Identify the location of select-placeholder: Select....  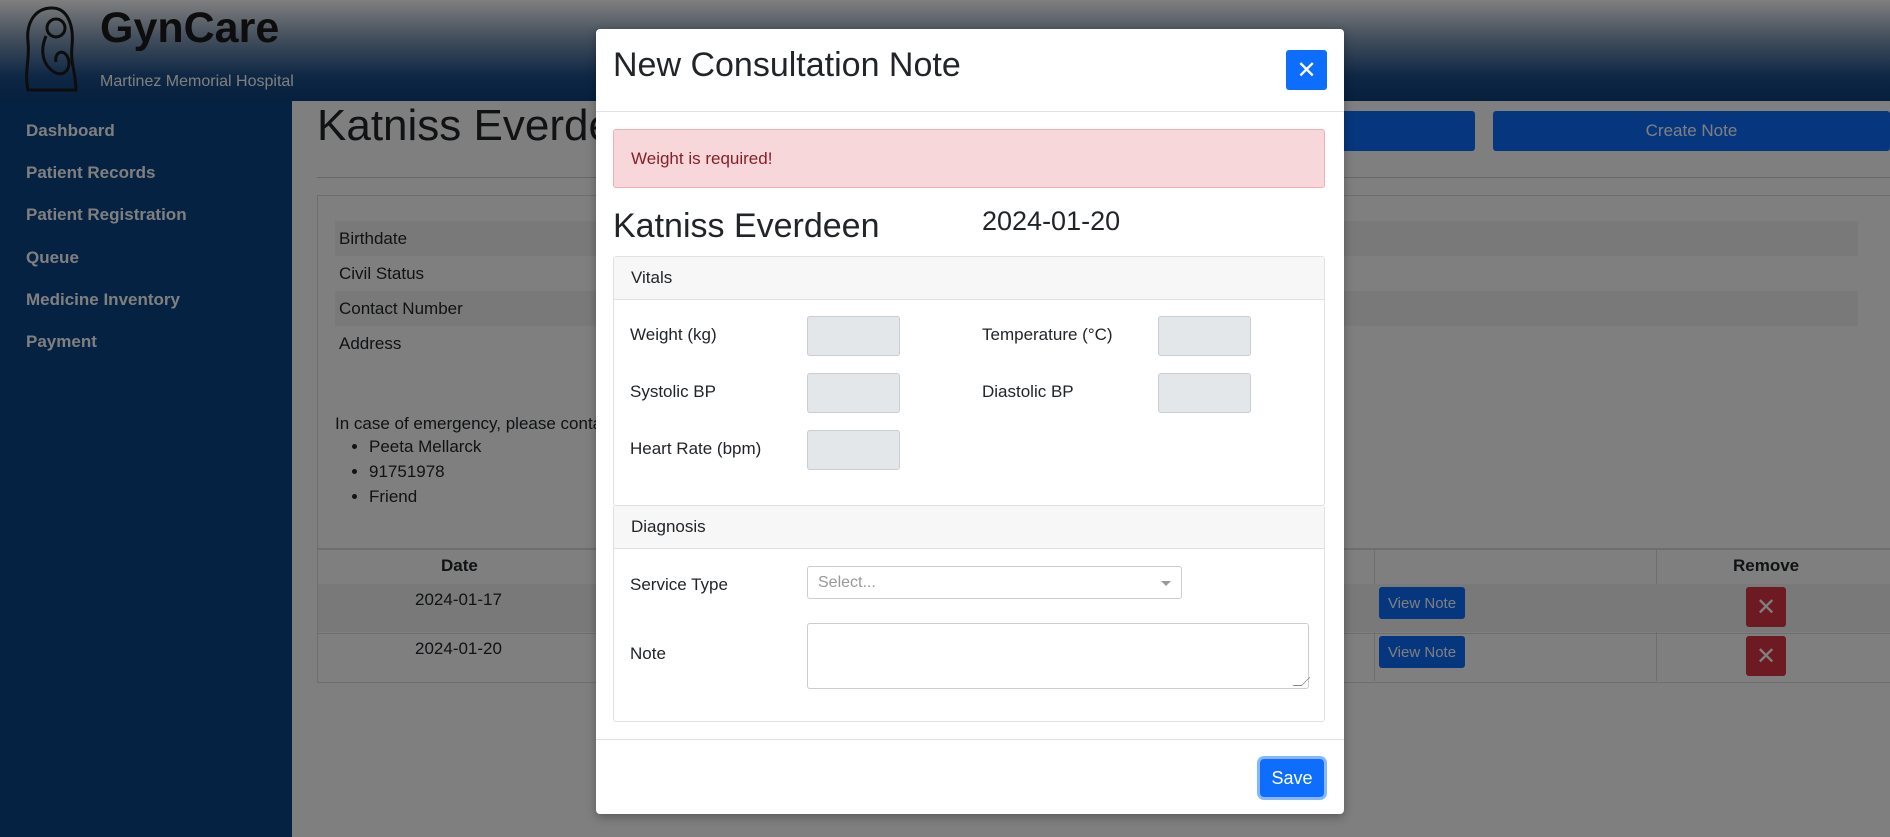
(847, 582).